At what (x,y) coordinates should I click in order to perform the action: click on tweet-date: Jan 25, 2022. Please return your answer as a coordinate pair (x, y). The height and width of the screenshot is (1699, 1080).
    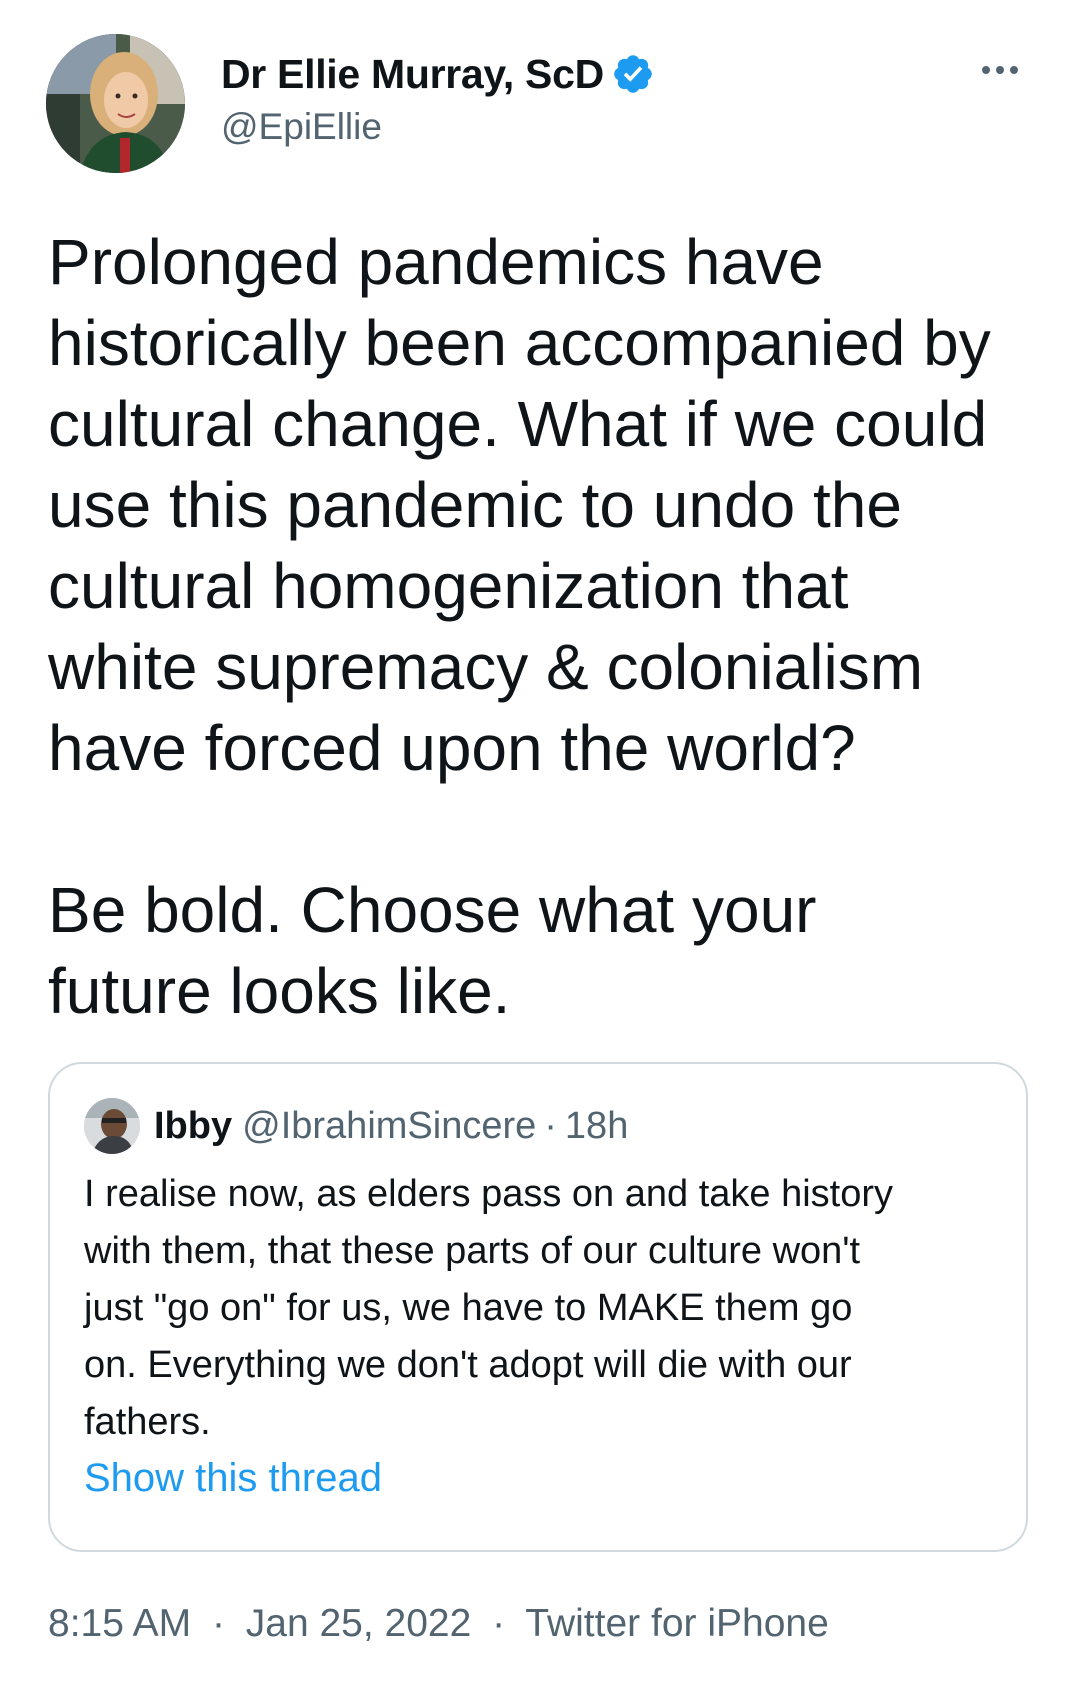
    Looking at the image, I should click on (359, 1623).